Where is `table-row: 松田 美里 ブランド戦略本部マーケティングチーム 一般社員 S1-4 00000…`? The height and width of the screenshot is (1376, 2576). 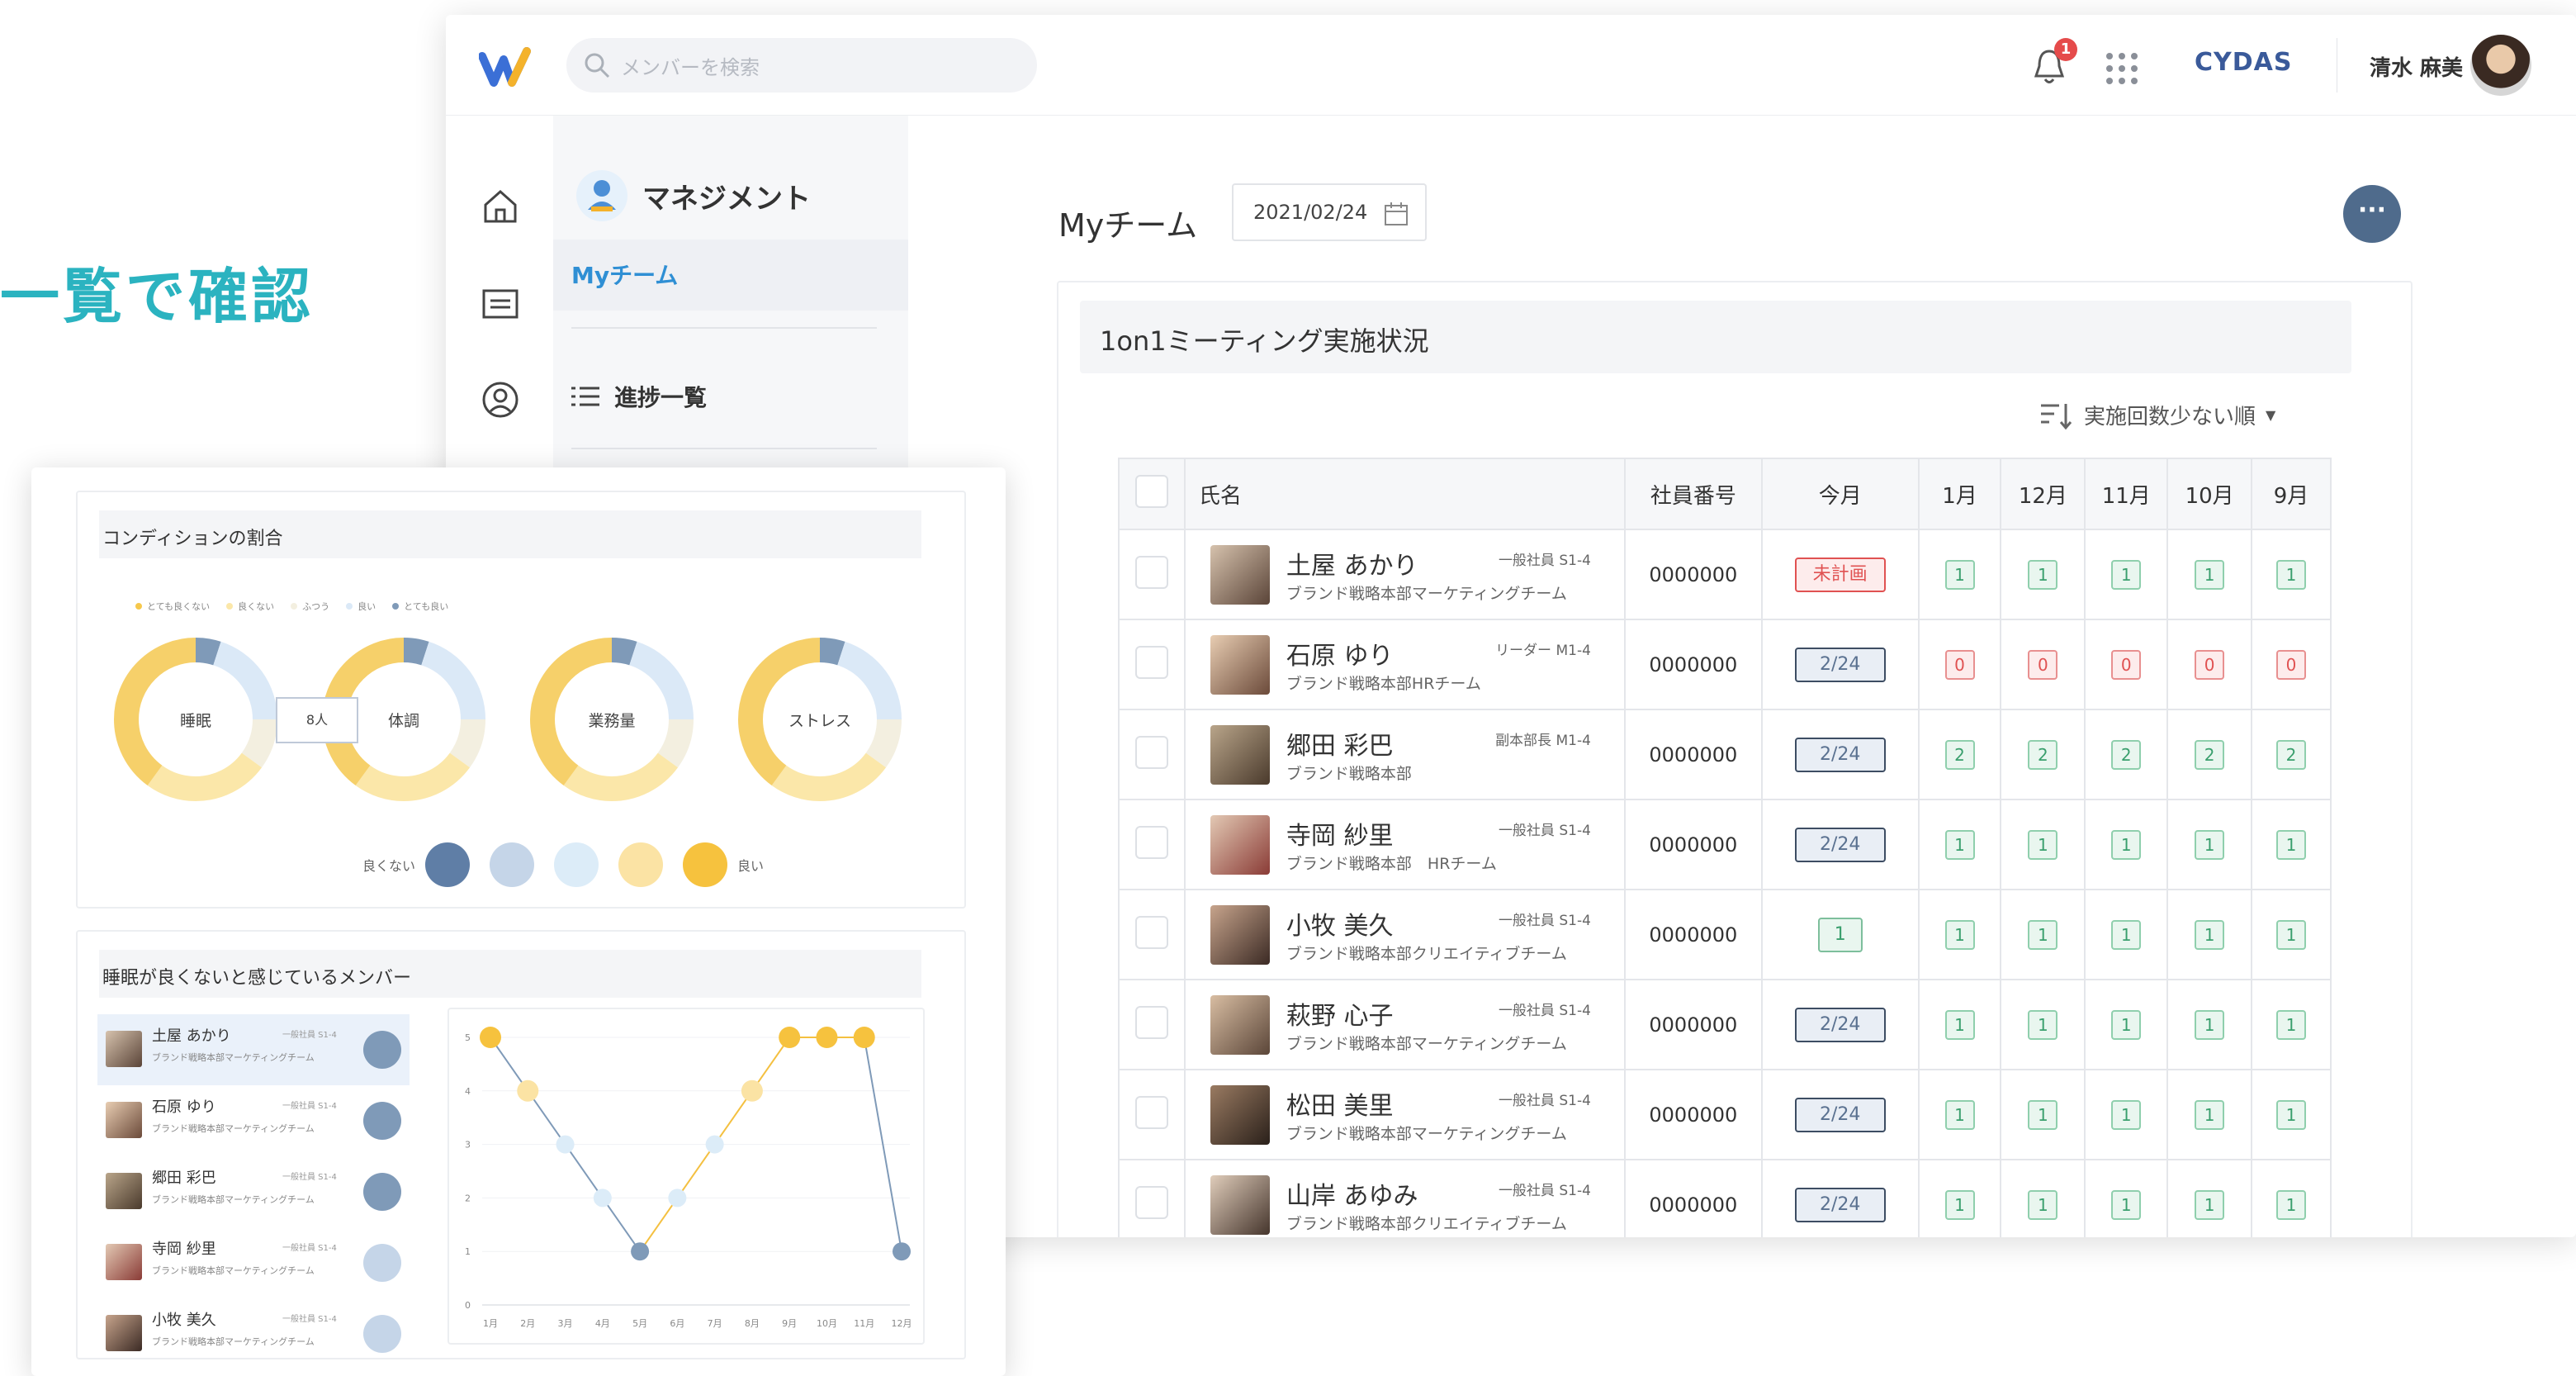
table-row: 松田 美里 ブランド戦略本部マーケティングチーム 一般社員 S1-4 00000… is located at coordinates (1725, 1115).